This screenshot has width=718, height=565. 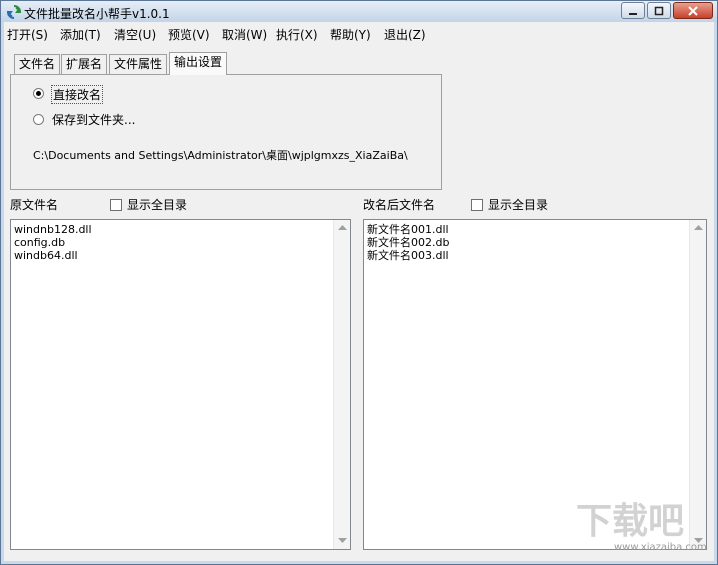 I want to click on minimize-button, so click(x=633, y=10).